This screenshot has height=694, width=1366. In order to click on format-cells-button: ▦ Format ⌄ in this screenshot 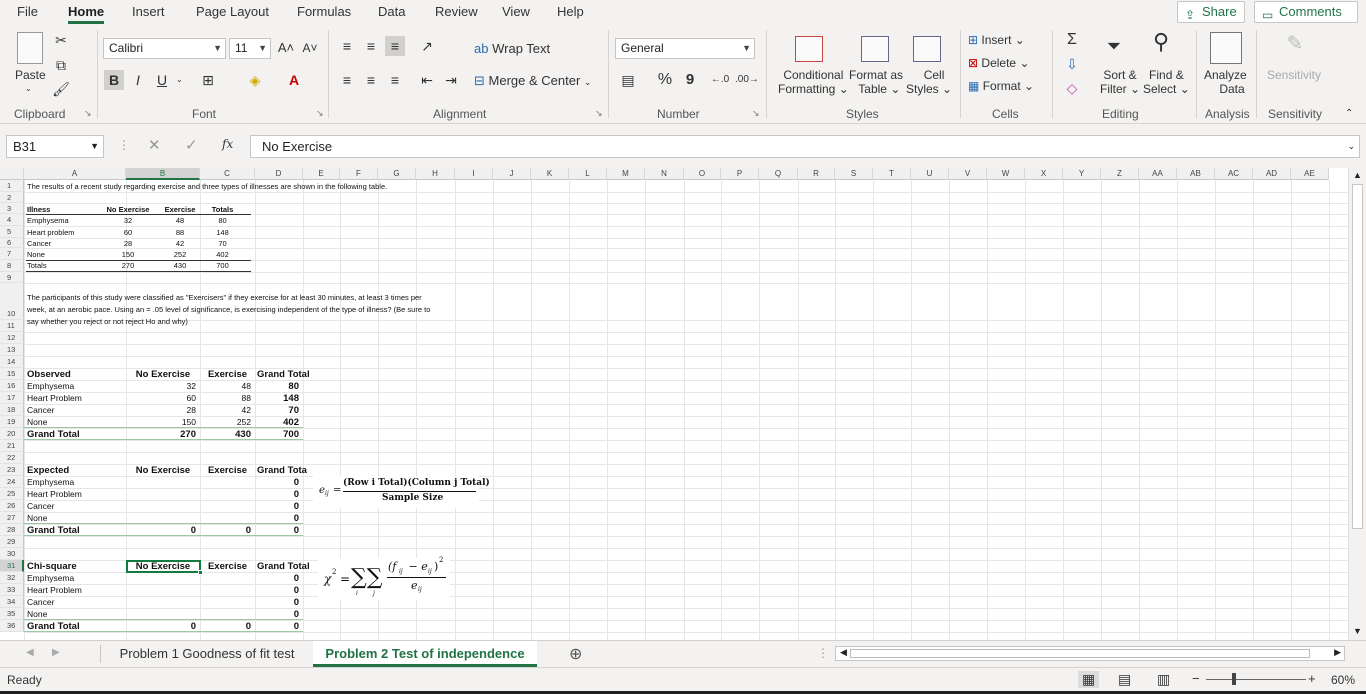, I will do `click(1001, 86)`.